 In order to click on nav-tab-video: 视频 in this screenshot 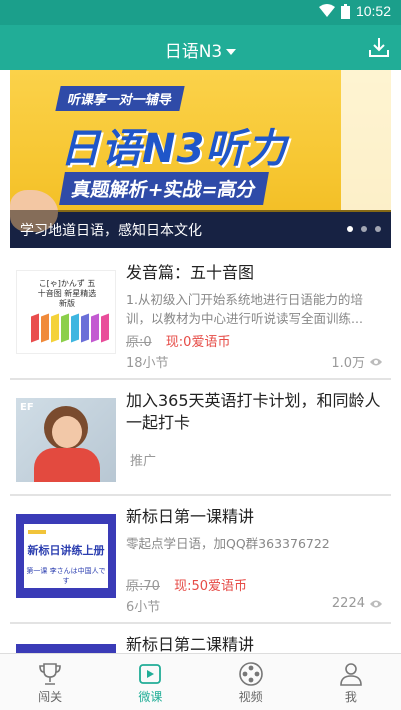, I will do `click(251, 682)`.